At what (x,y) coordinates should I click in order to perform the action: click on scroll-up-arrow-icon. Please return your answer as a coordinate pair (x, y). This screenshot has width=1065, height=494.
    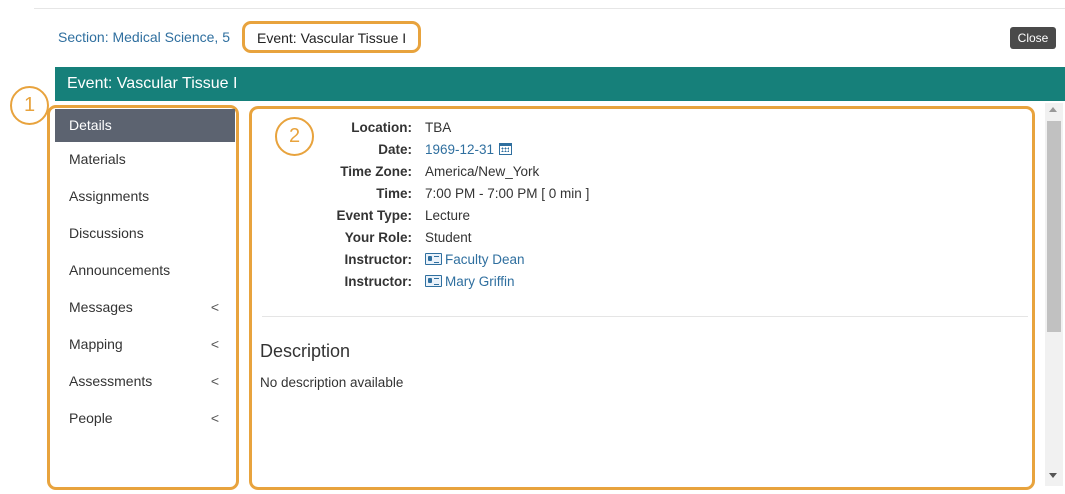
    Looking at the image, I should click on (1053, 109).